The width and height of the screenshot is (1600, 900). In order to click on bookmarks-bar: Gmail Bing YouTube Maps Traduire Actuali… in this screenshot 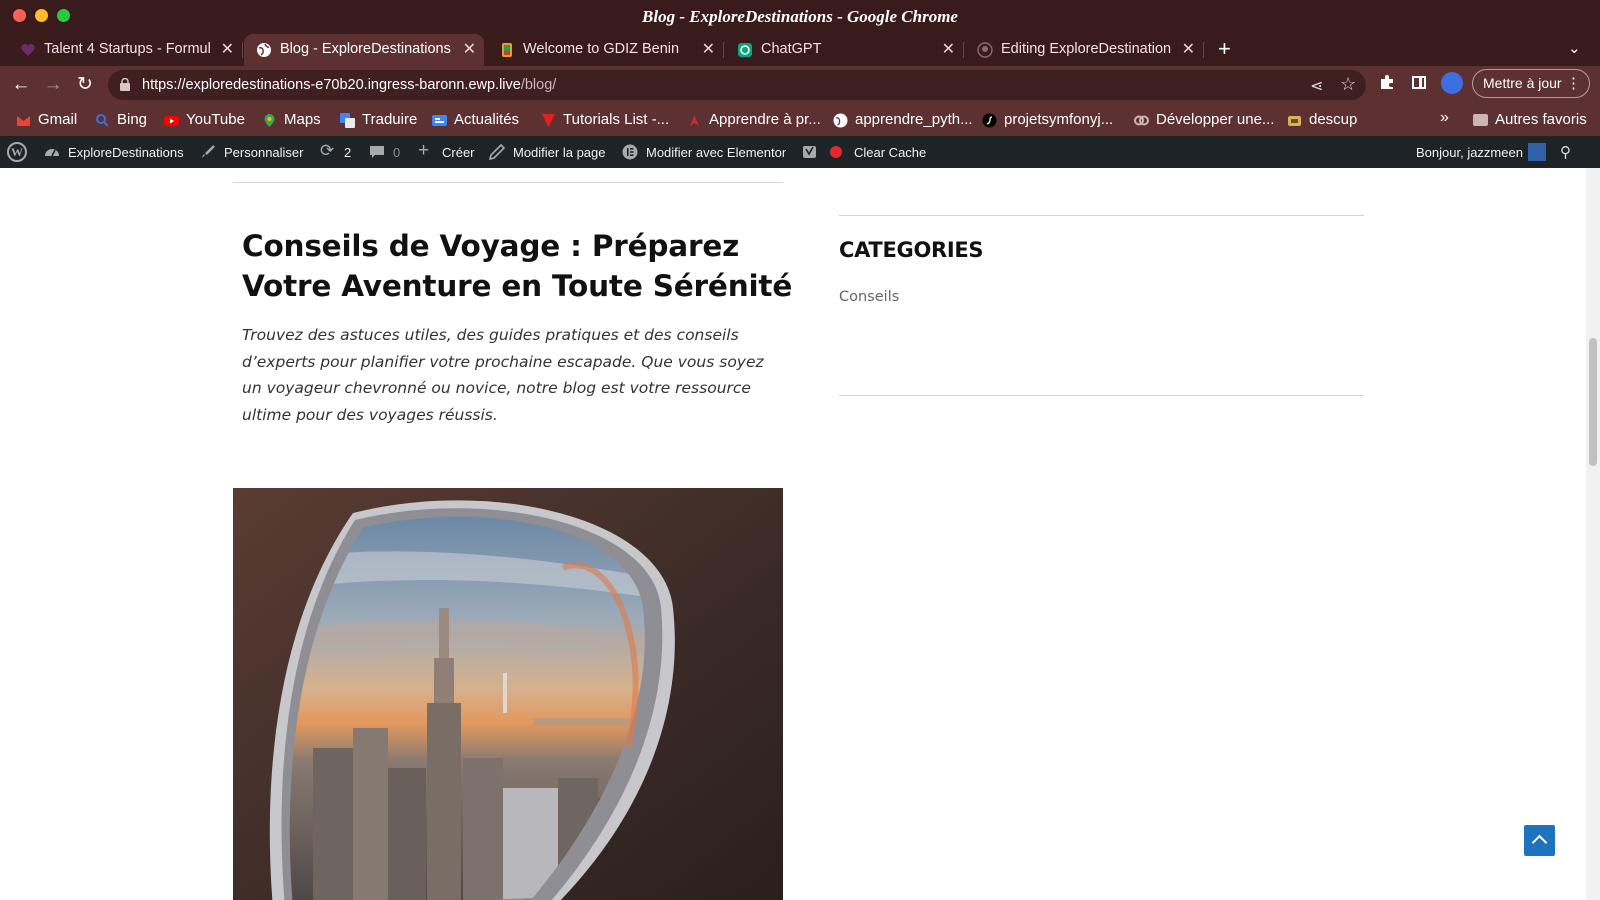, I will do `click(800, 120)`.